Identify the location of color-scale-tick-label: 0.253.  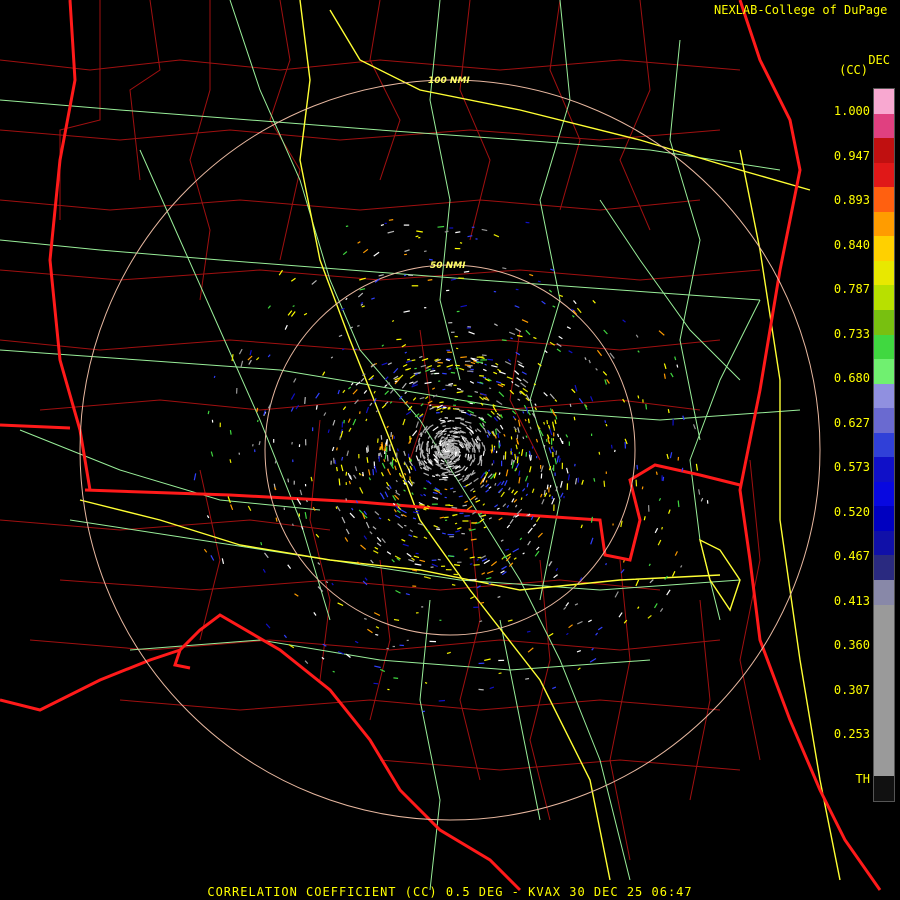
(851, 734).